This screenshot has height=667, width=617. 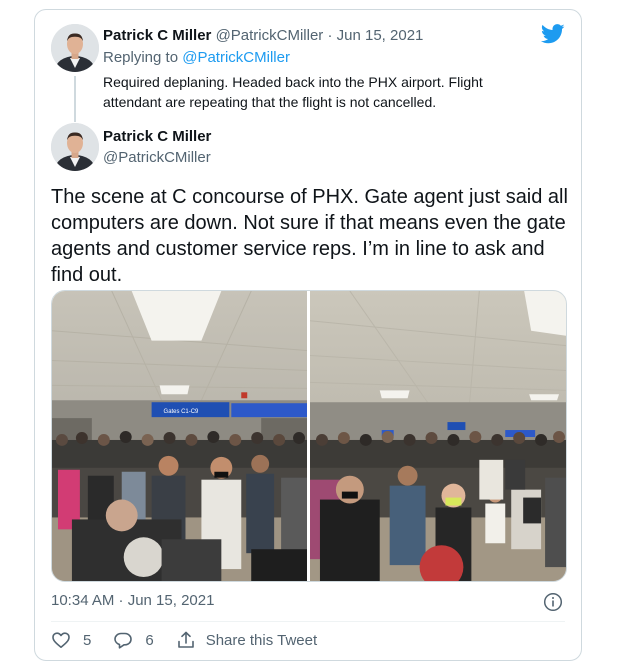 What do you see at coordinates (87, 640) in the screenshot?
I see `like-count: 5` at bounding box center [87, 640].